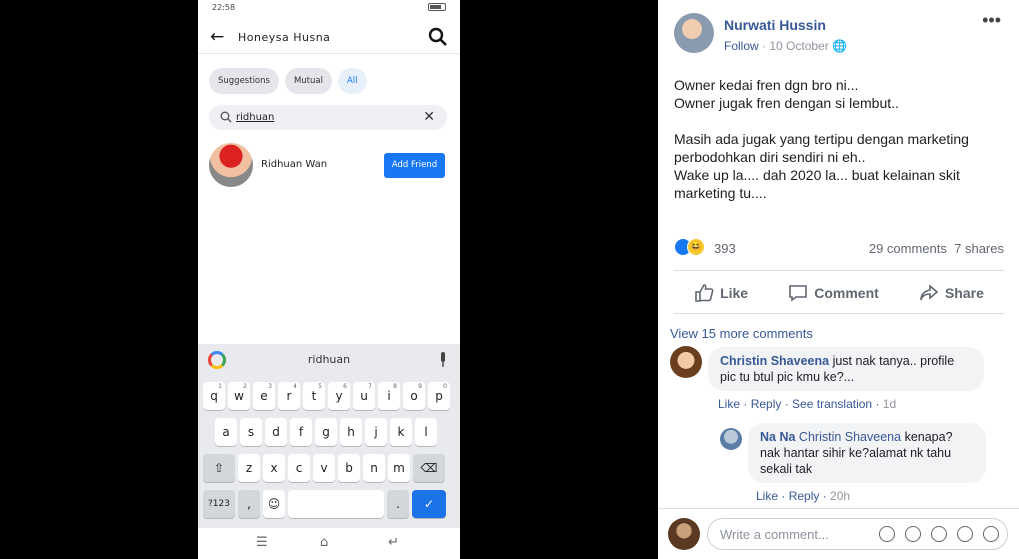 The width and height of the screenshot is (1019, 559). Describe the element at coordinates (329, 543) in the screenshot. I see `android-nav-bar: ☰ ⌂ ↵` at that location.